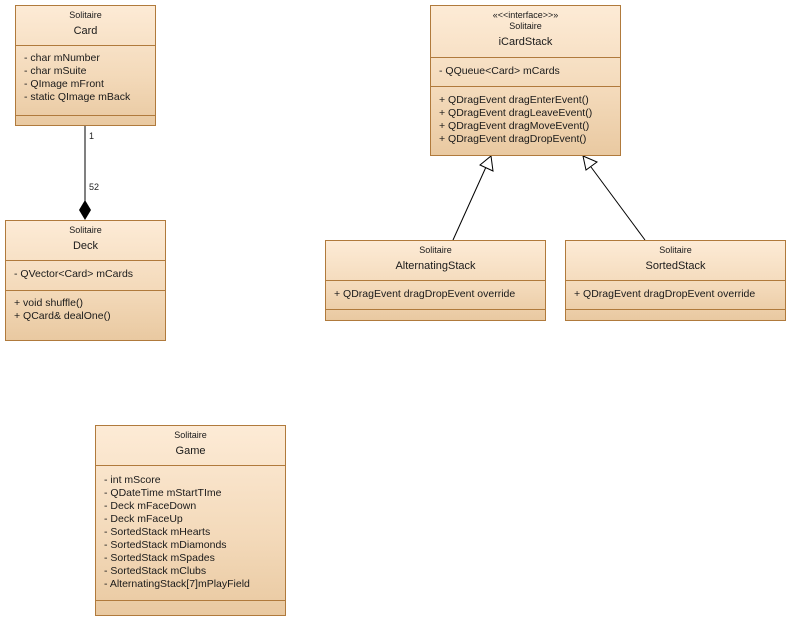  I want to click on attribute: - SortedStack mClubs, so click(155, 571).